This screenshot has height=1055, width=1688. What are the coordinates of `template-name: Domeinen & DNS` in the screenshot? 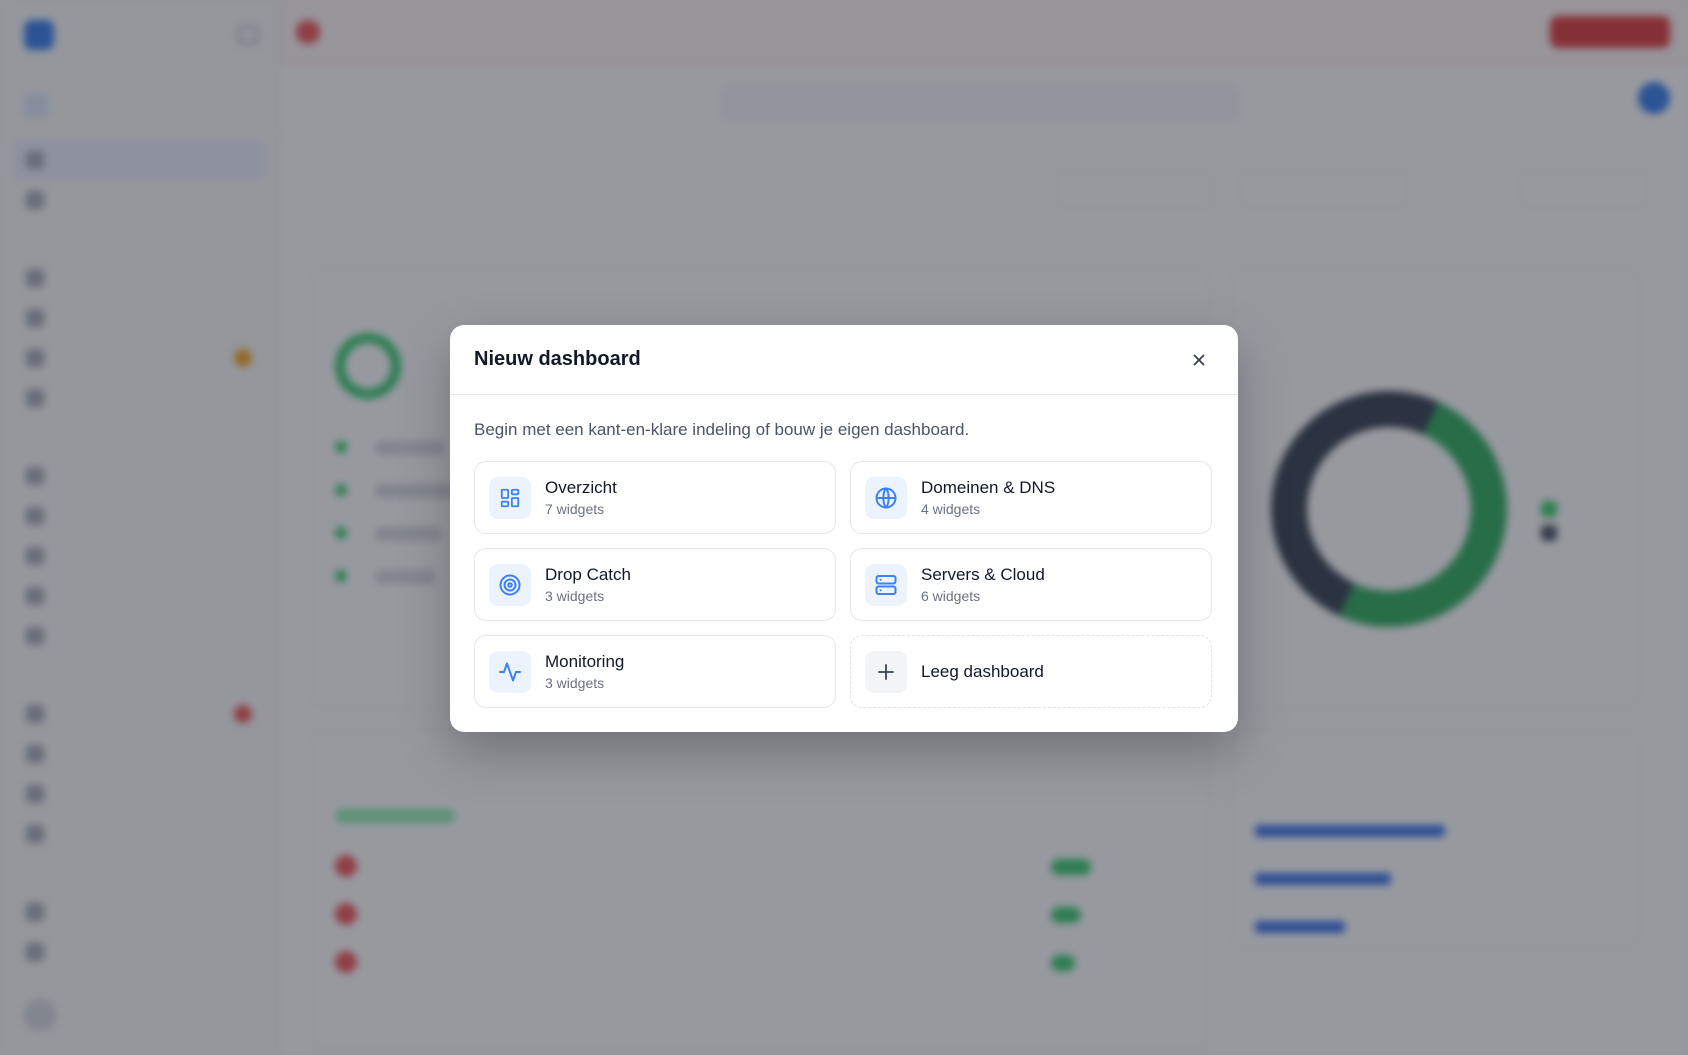 It's located at (988, 487).